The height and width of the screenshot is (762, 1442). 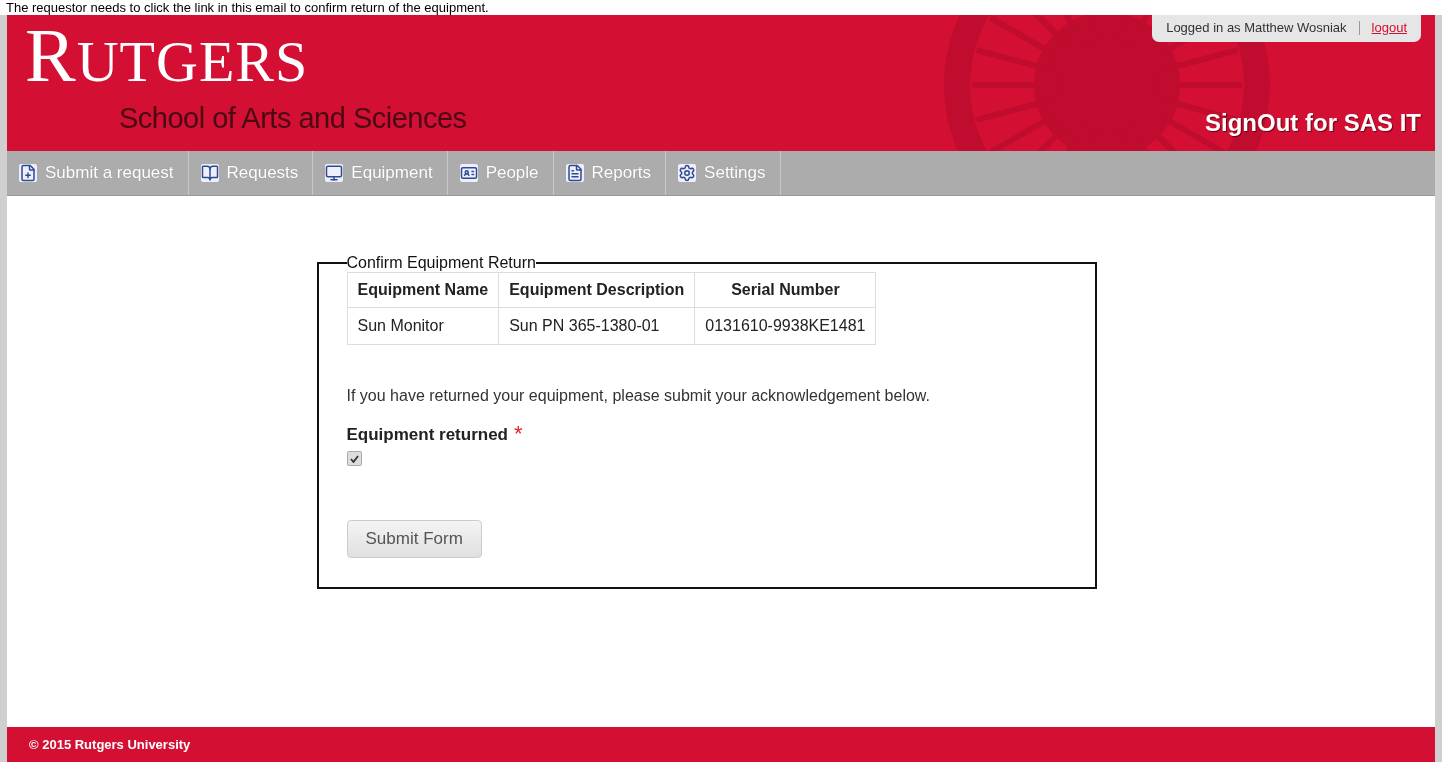 I want to click on app-title: SignOut for SAS IT, so click(x=1313, y=123).